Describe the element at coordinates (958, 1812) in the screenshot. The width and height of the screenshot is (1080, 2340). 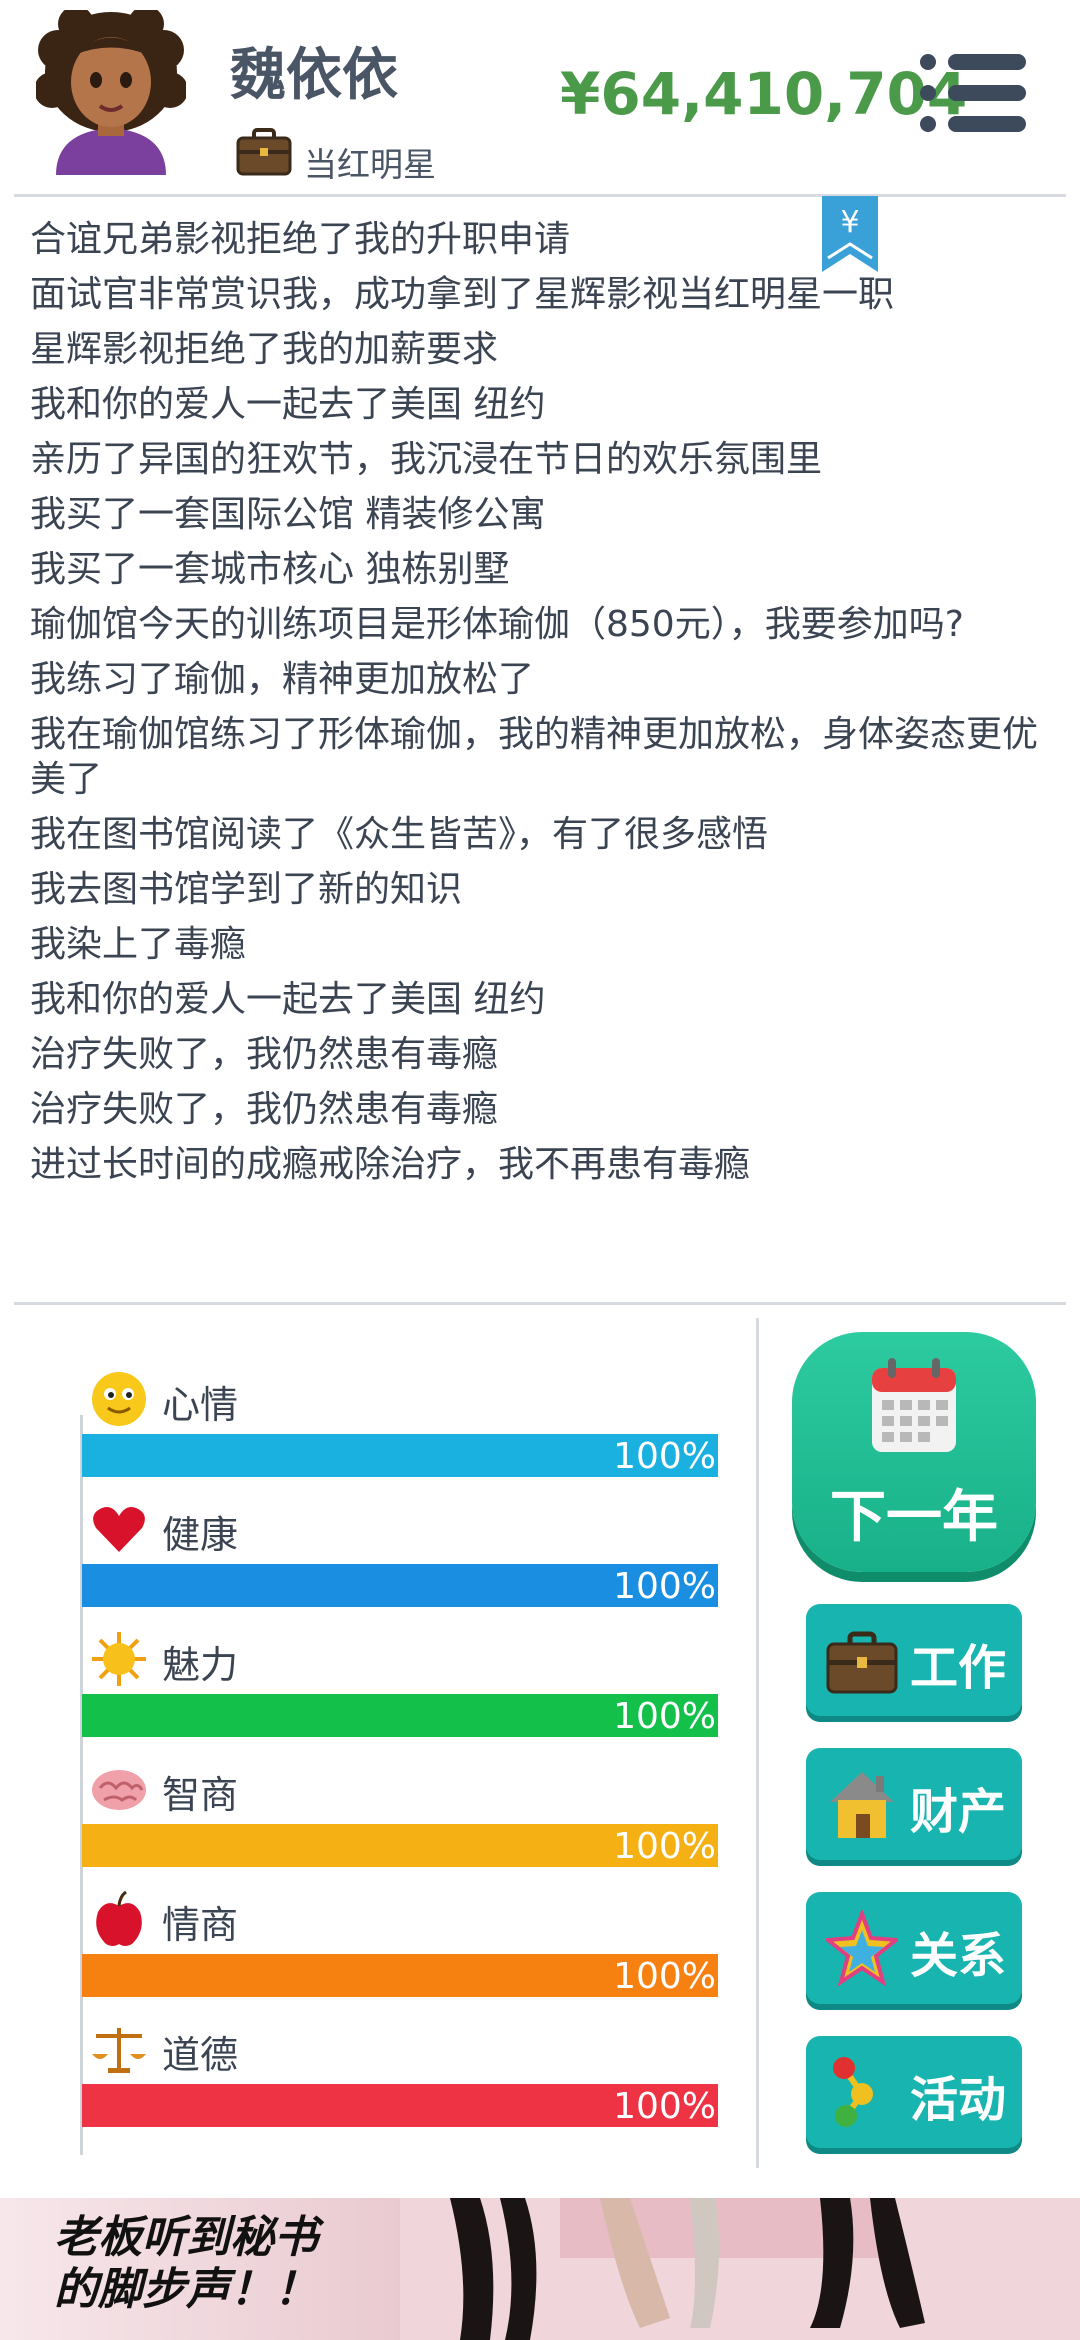
I see `property-label: 财产` at that location.